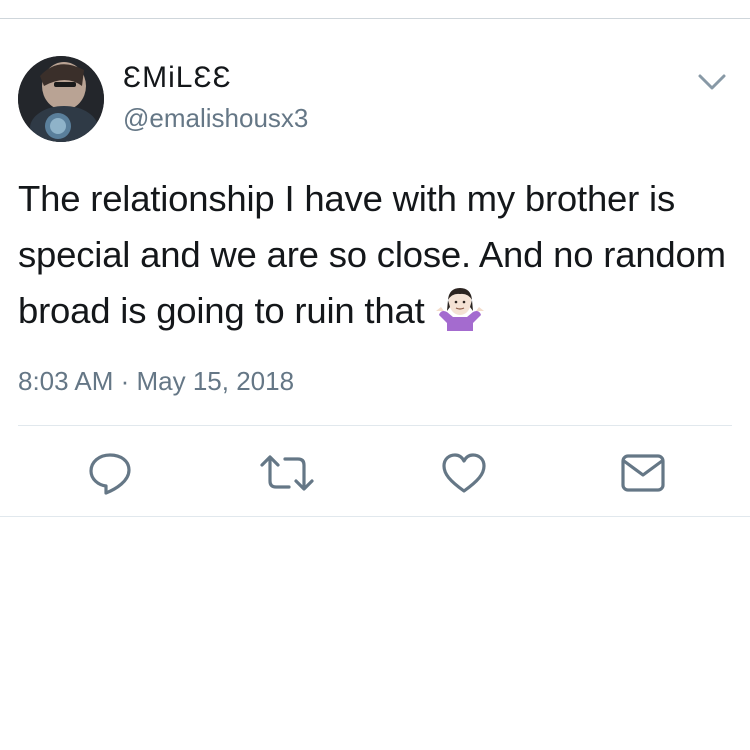 The height and width of the screenshot is (750, 750). I want to click on person-shrugging-emoji, so click(459, 309).